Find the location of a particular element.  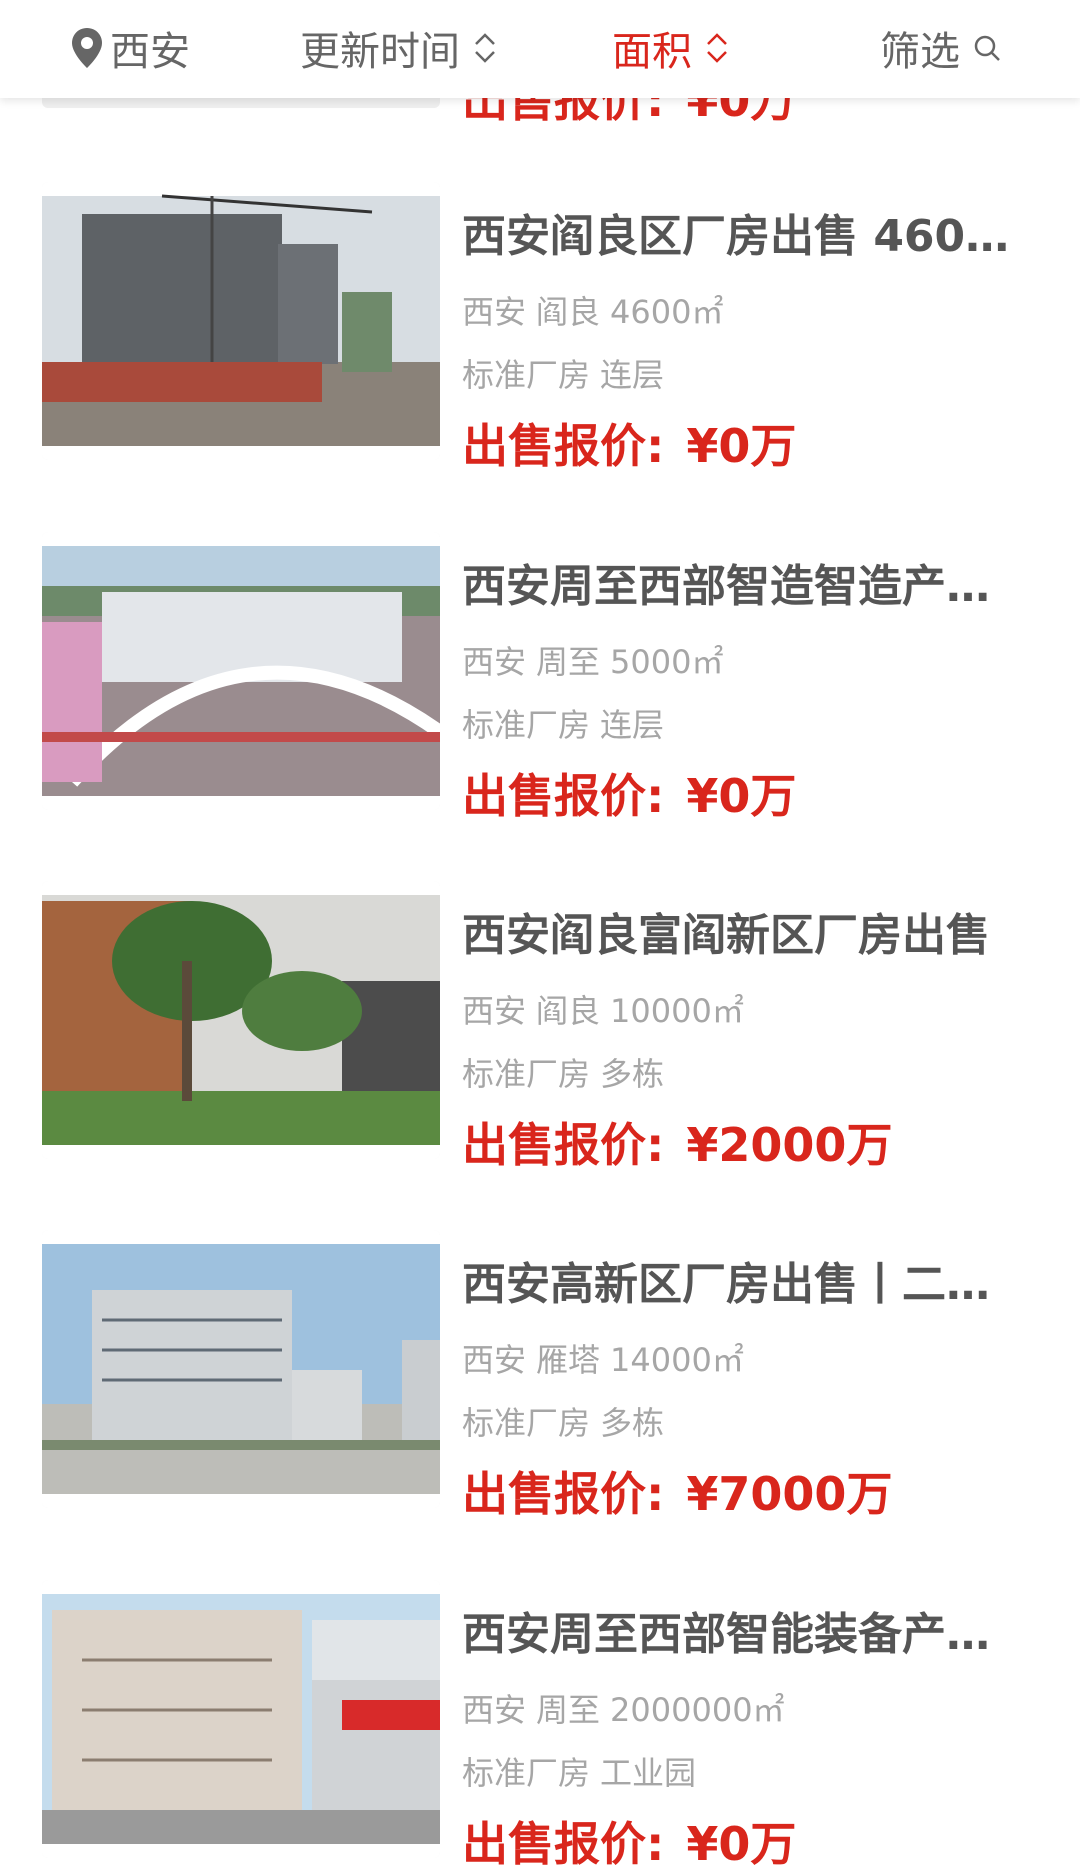

listing-meta: 西安 周至 5000㎡ is located at coordinates (597, 660).